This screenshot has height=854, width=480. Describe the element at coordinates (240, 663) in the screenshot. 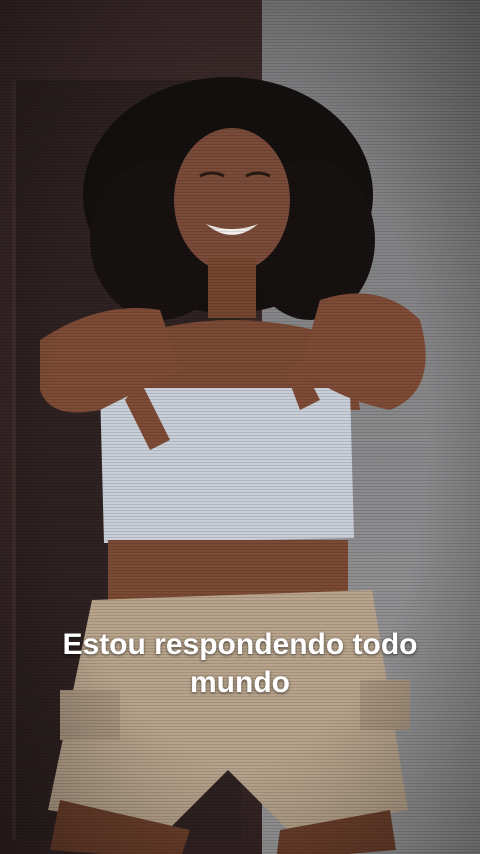

I see `video-caption: Estou respondendo todo mundo` at that location.